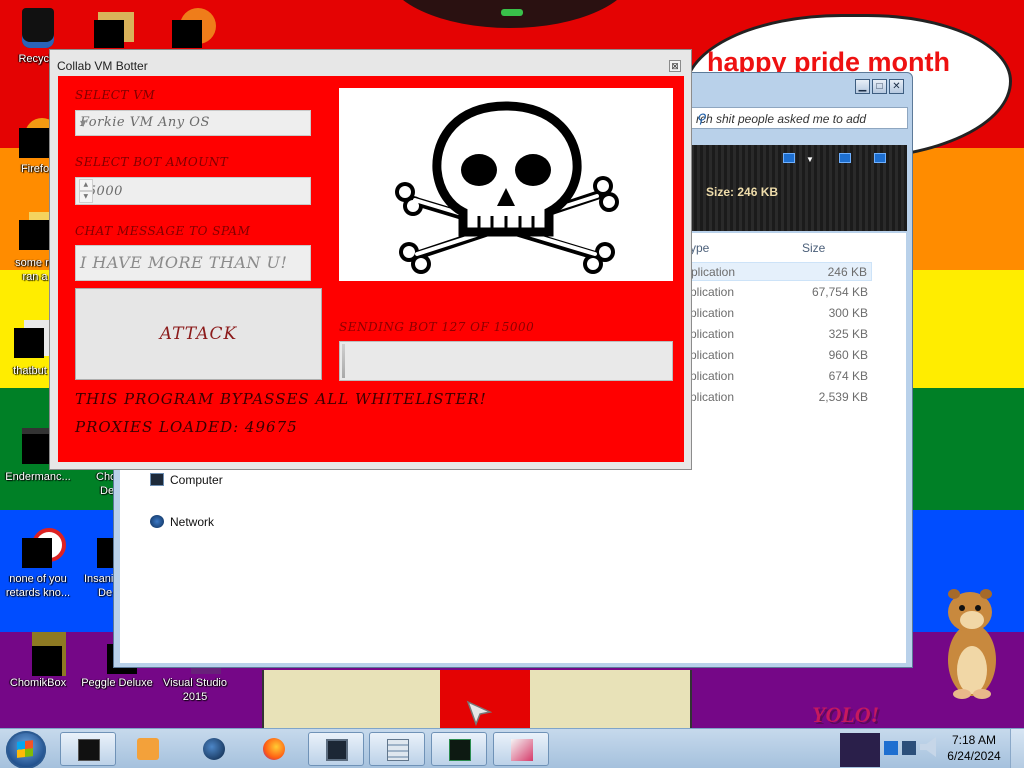  Describe the element at coordinates (506, 361) in the screenshot. I see `send-progress-bar` at that location.